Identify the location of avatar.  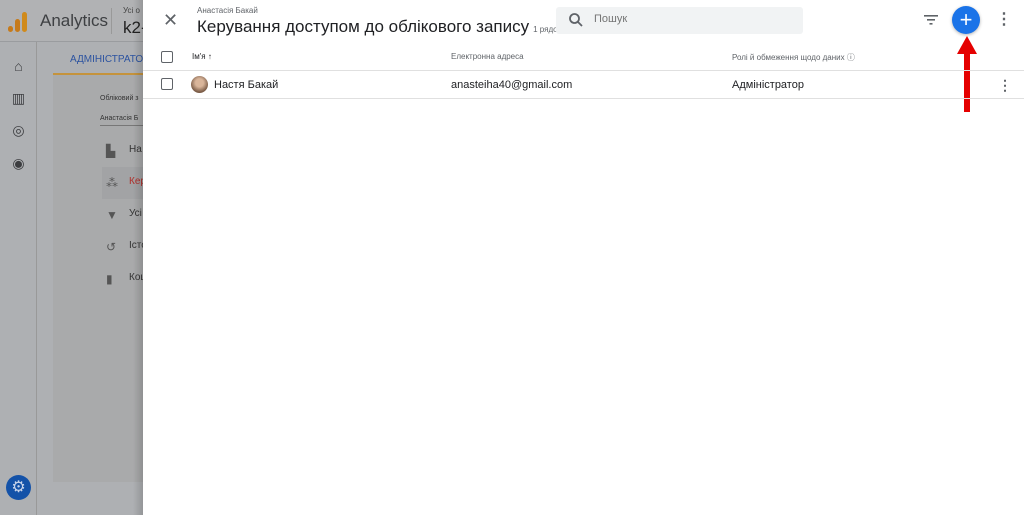
(199, 84).